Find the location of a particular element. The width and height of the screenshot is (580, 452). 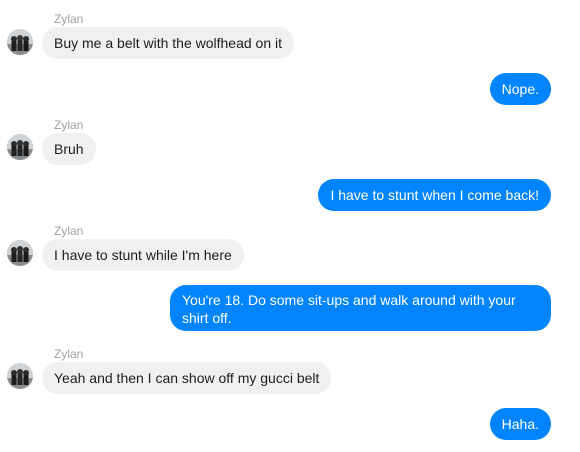

outgoing-message: I have to stunt when I come back! is located at coordinates (434, 195).